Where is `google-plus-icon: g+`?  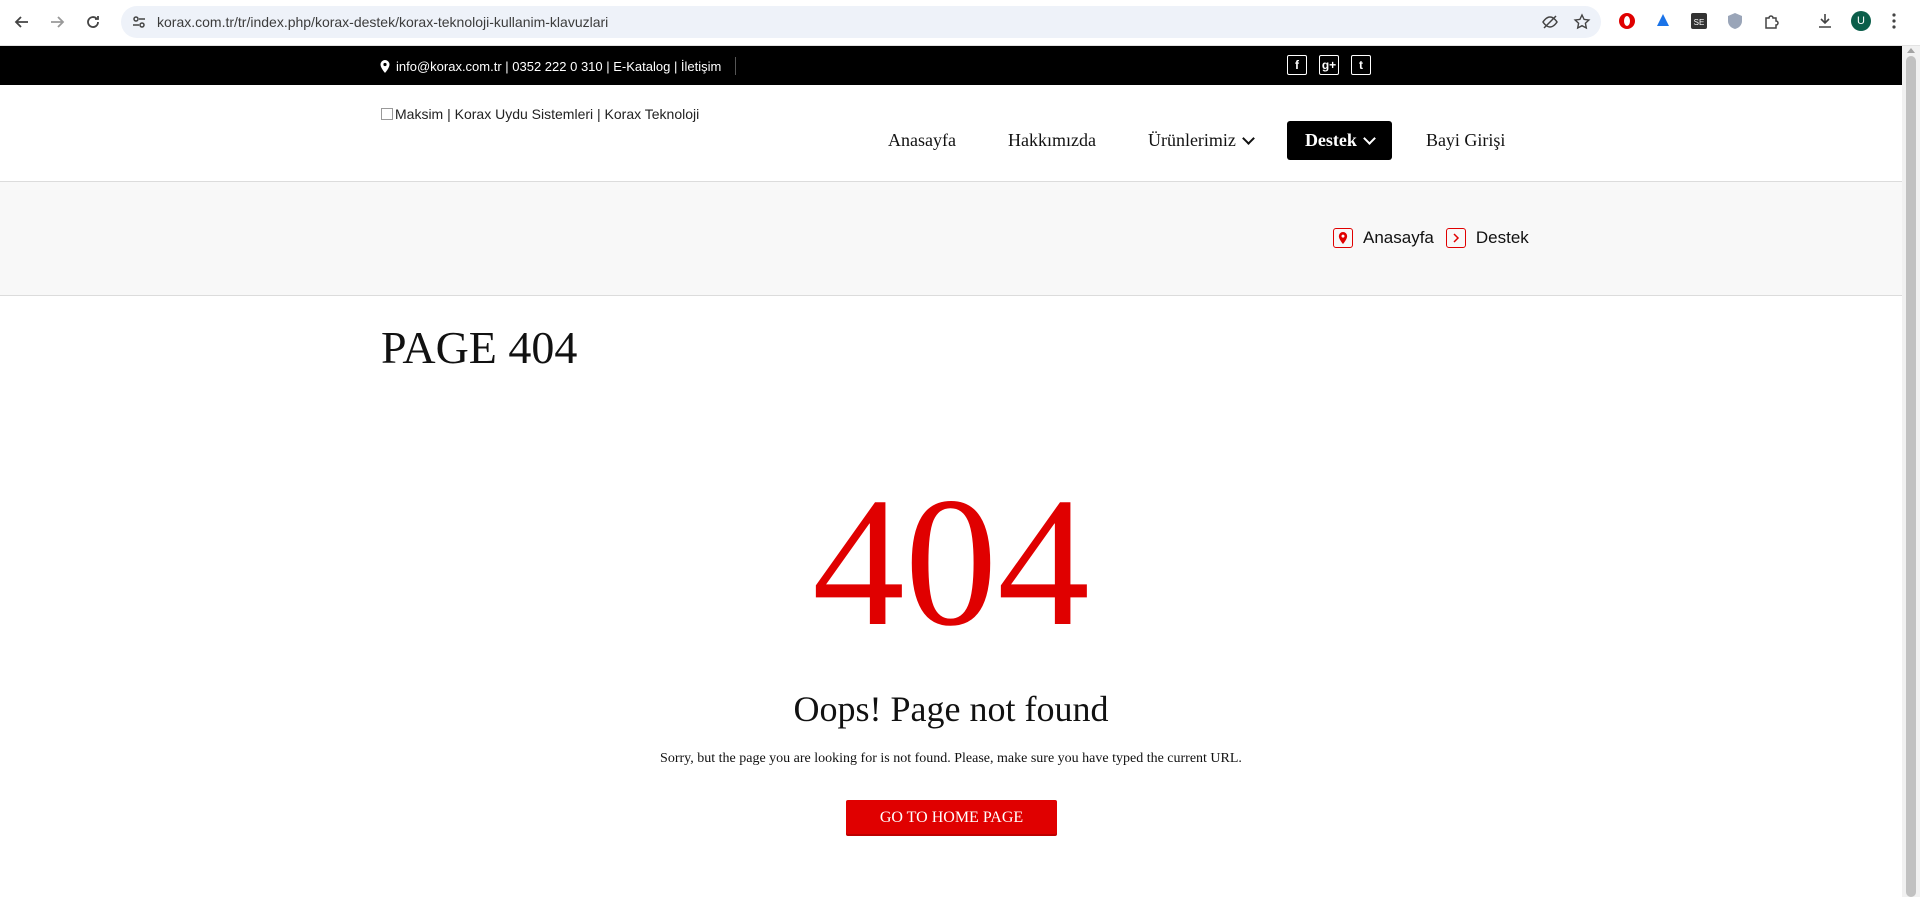
google-plus-icon: g+ is located at coordinates (1329, 65).